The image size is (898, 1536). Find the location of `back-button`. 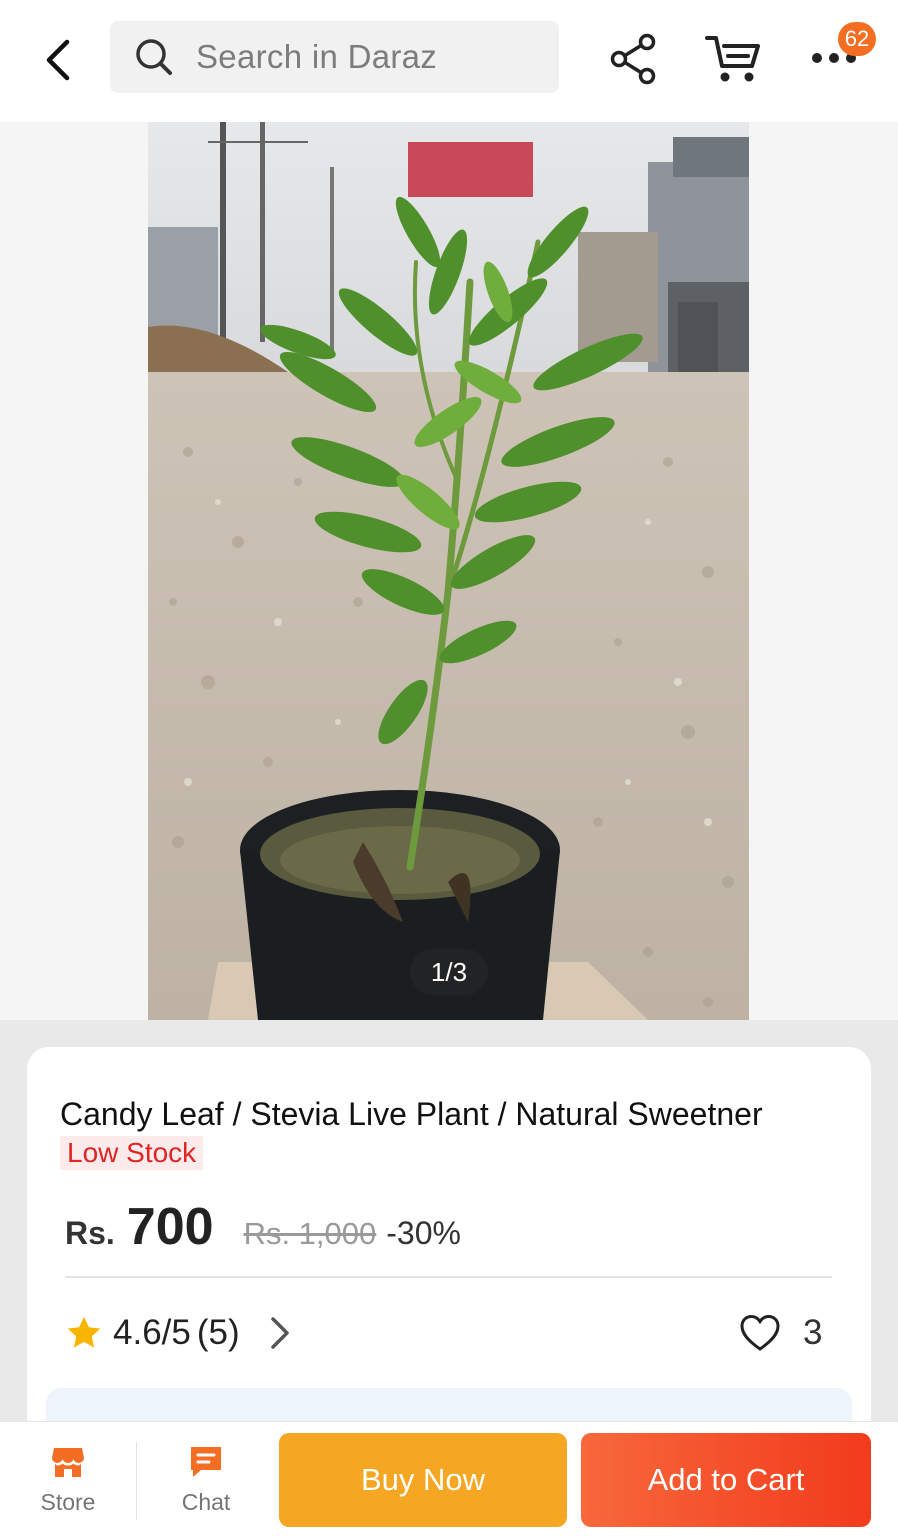

back-button is located at coordinates (58, 60).